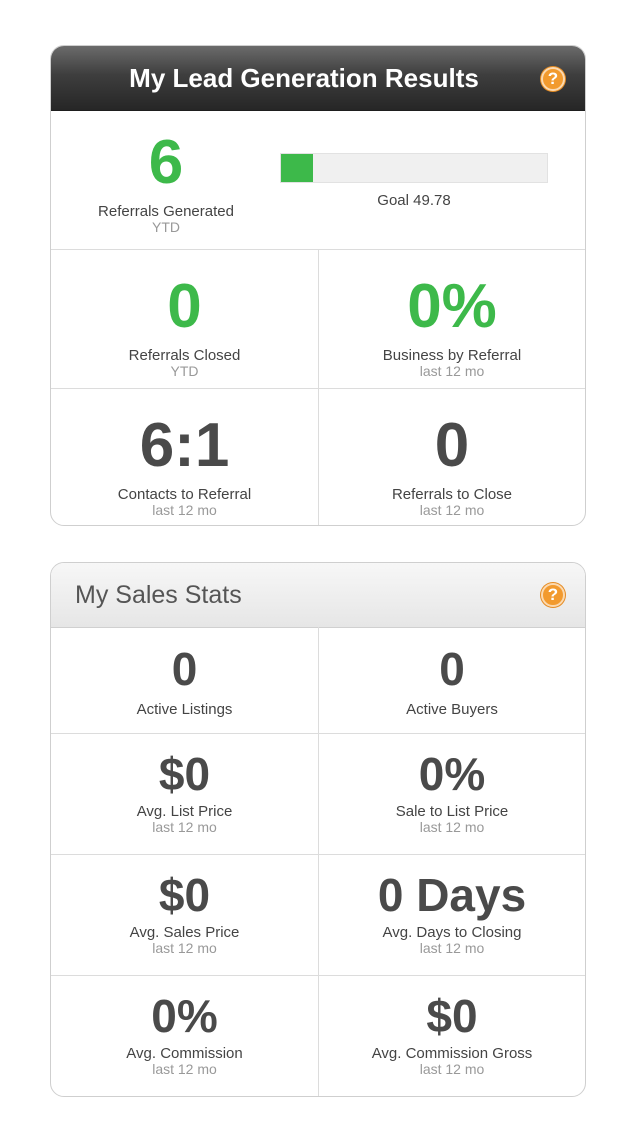  Describe the element at coordinates (452, 895) in the screenshot. I see `avg-days-to-closing-value: 0 Days` at that location.